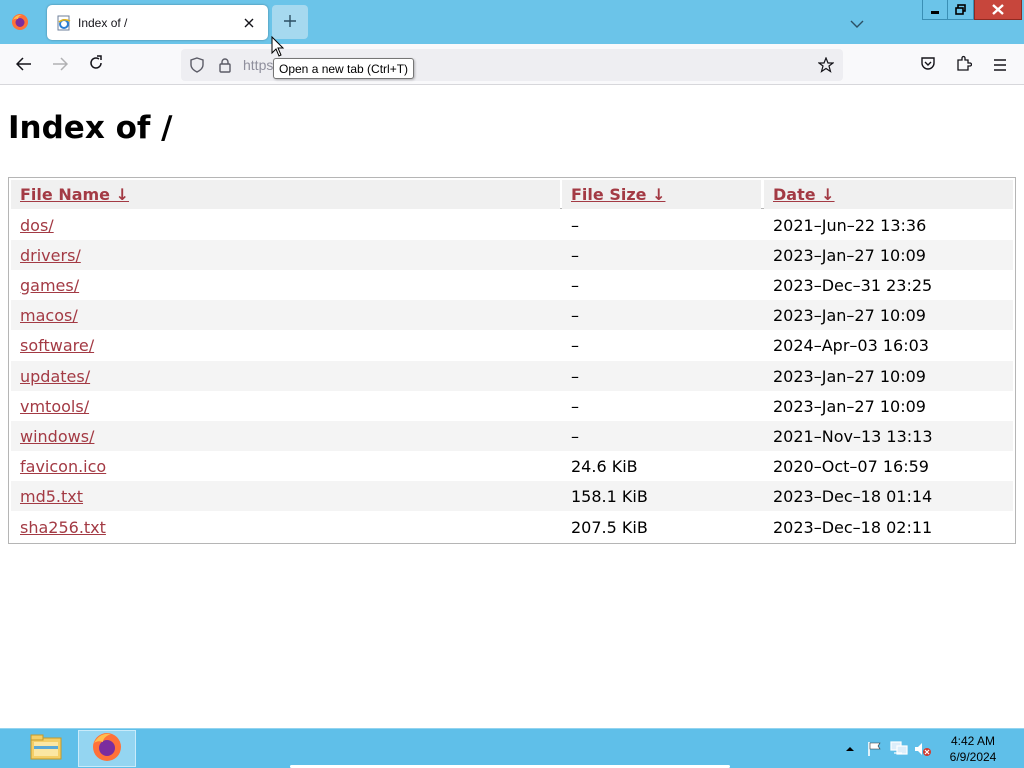 Image resolution: width=1024 pixels, height=768 pixels. I want to click on table-row: favicon.ico 24.6 KiB 2020–Oct–07 16:59, so click(512, 466).